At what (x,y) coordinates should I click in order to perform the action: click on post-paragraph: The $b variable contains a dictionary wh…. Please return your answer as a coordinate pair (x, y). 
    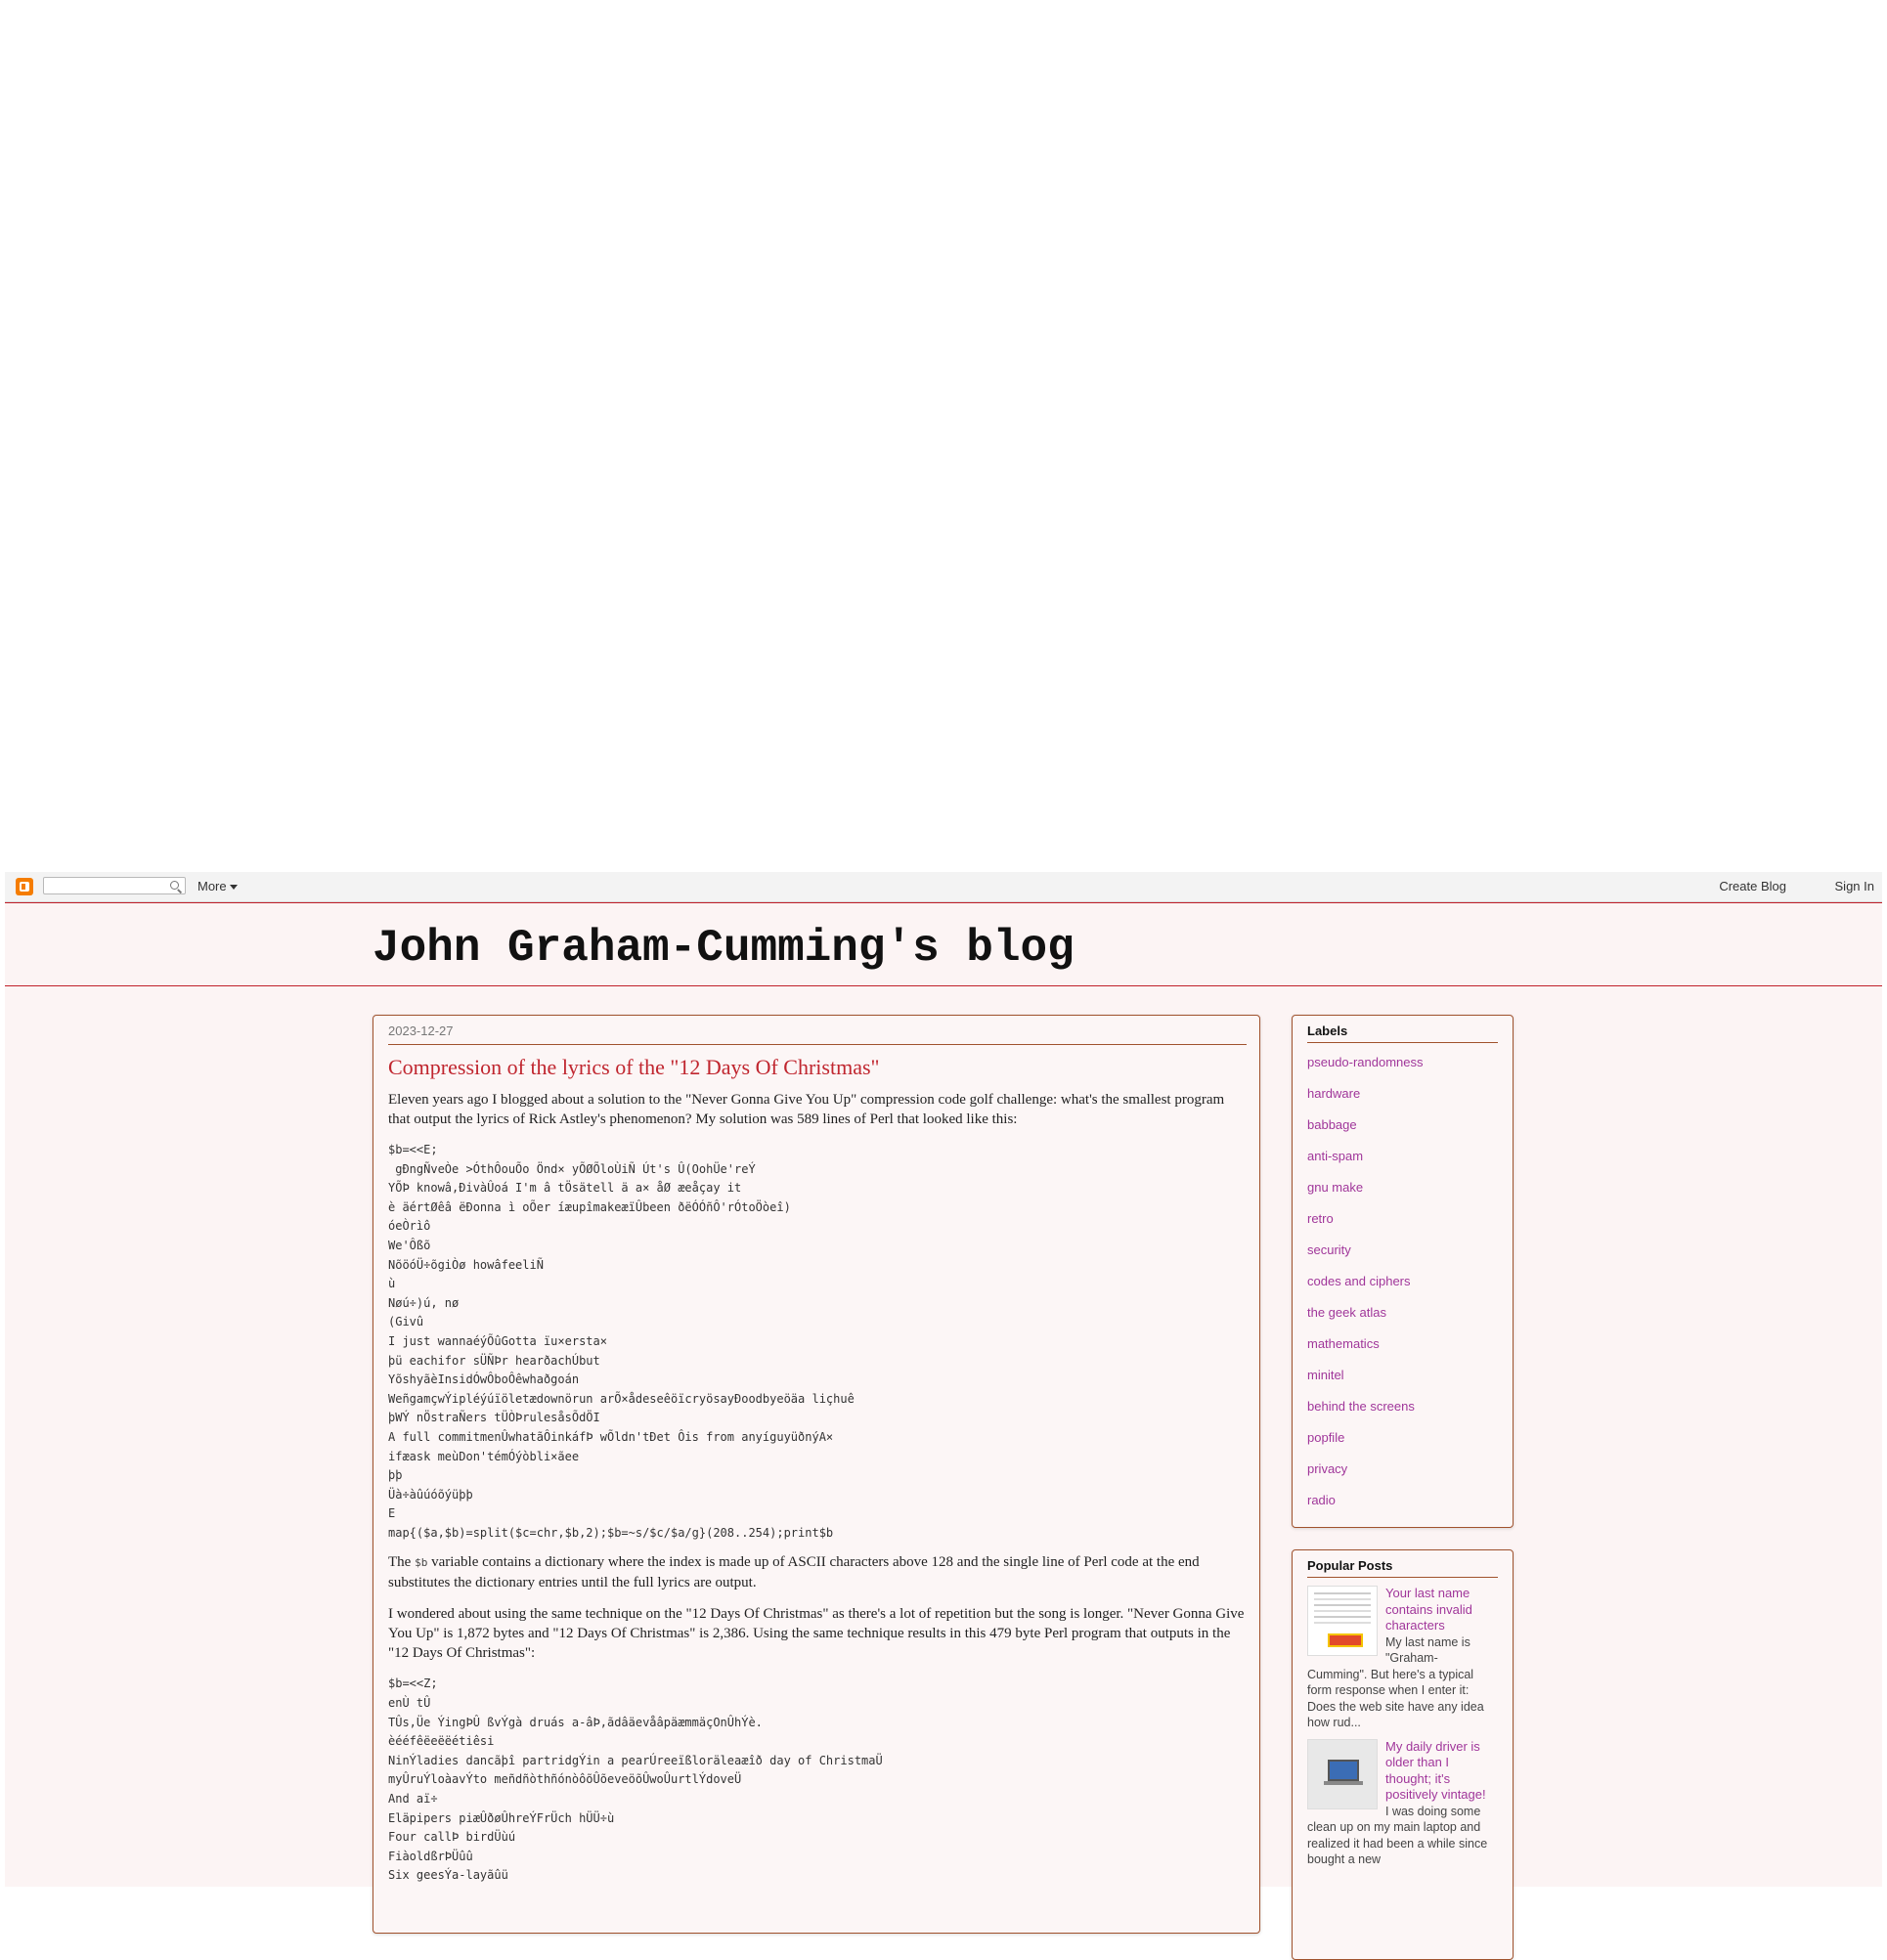
    Looking at the image, I should click on (817, 1572).